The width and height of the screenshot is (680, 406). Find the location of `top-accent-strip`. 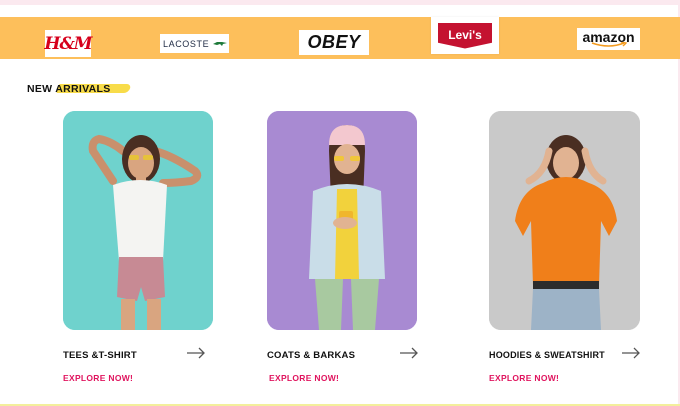

top-accent-strip is located at coordinates (340, 2).